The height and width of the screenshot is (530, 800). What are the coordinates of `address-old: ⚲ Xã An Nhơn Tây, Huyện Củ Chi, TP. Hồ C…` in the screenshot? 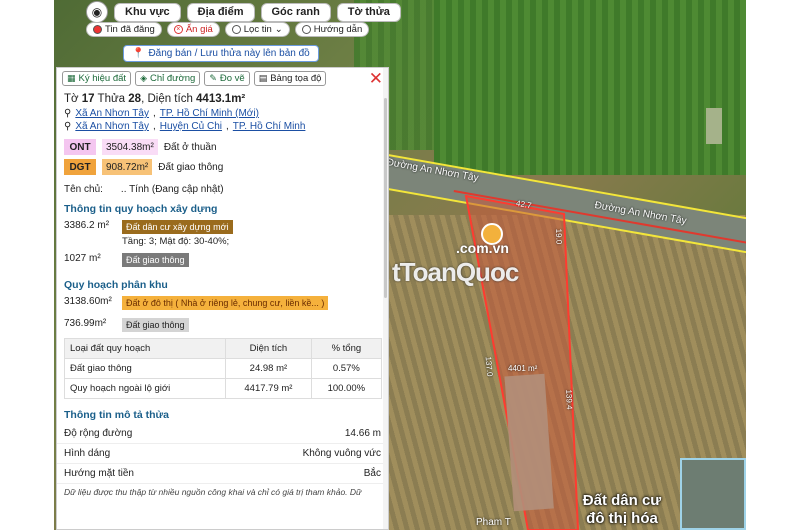 It's located at (185, 126).